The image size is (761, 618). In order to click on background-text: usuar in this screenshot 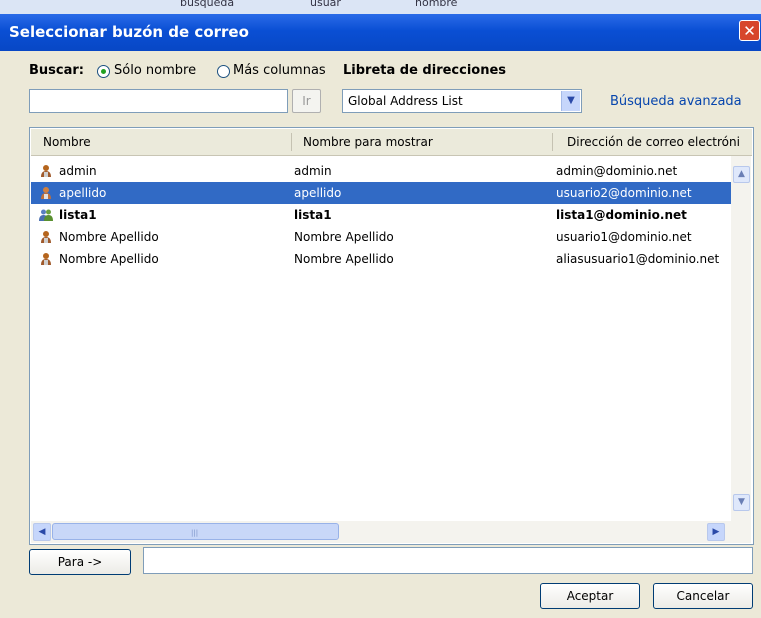, I will do `click(325, 4)`.